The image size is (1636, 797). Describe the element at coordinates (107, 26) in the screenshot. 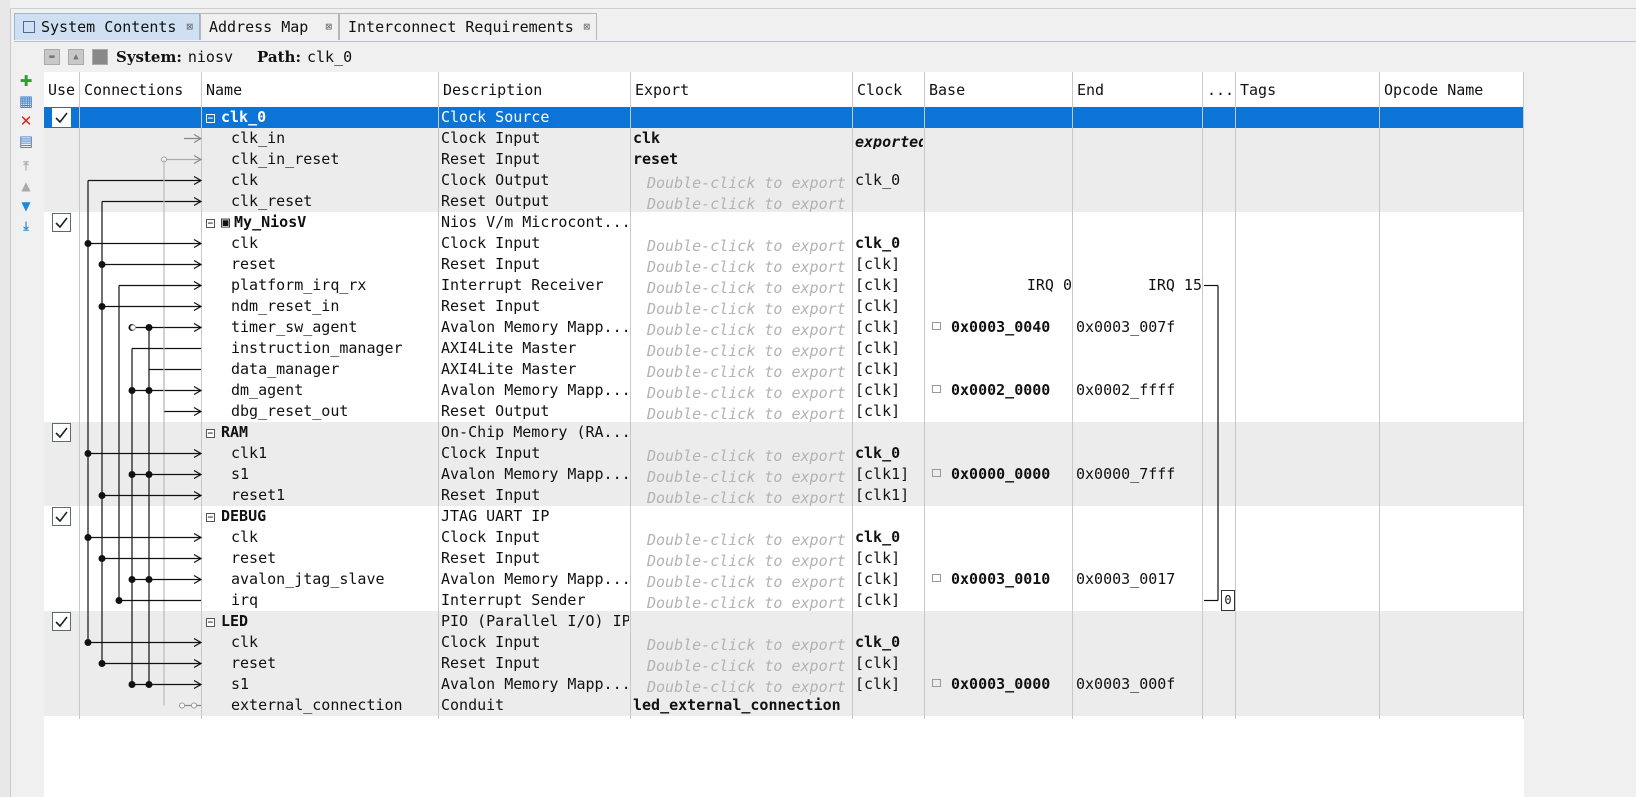

I see `tab-system-contents: System Contents ⊠` at that location.